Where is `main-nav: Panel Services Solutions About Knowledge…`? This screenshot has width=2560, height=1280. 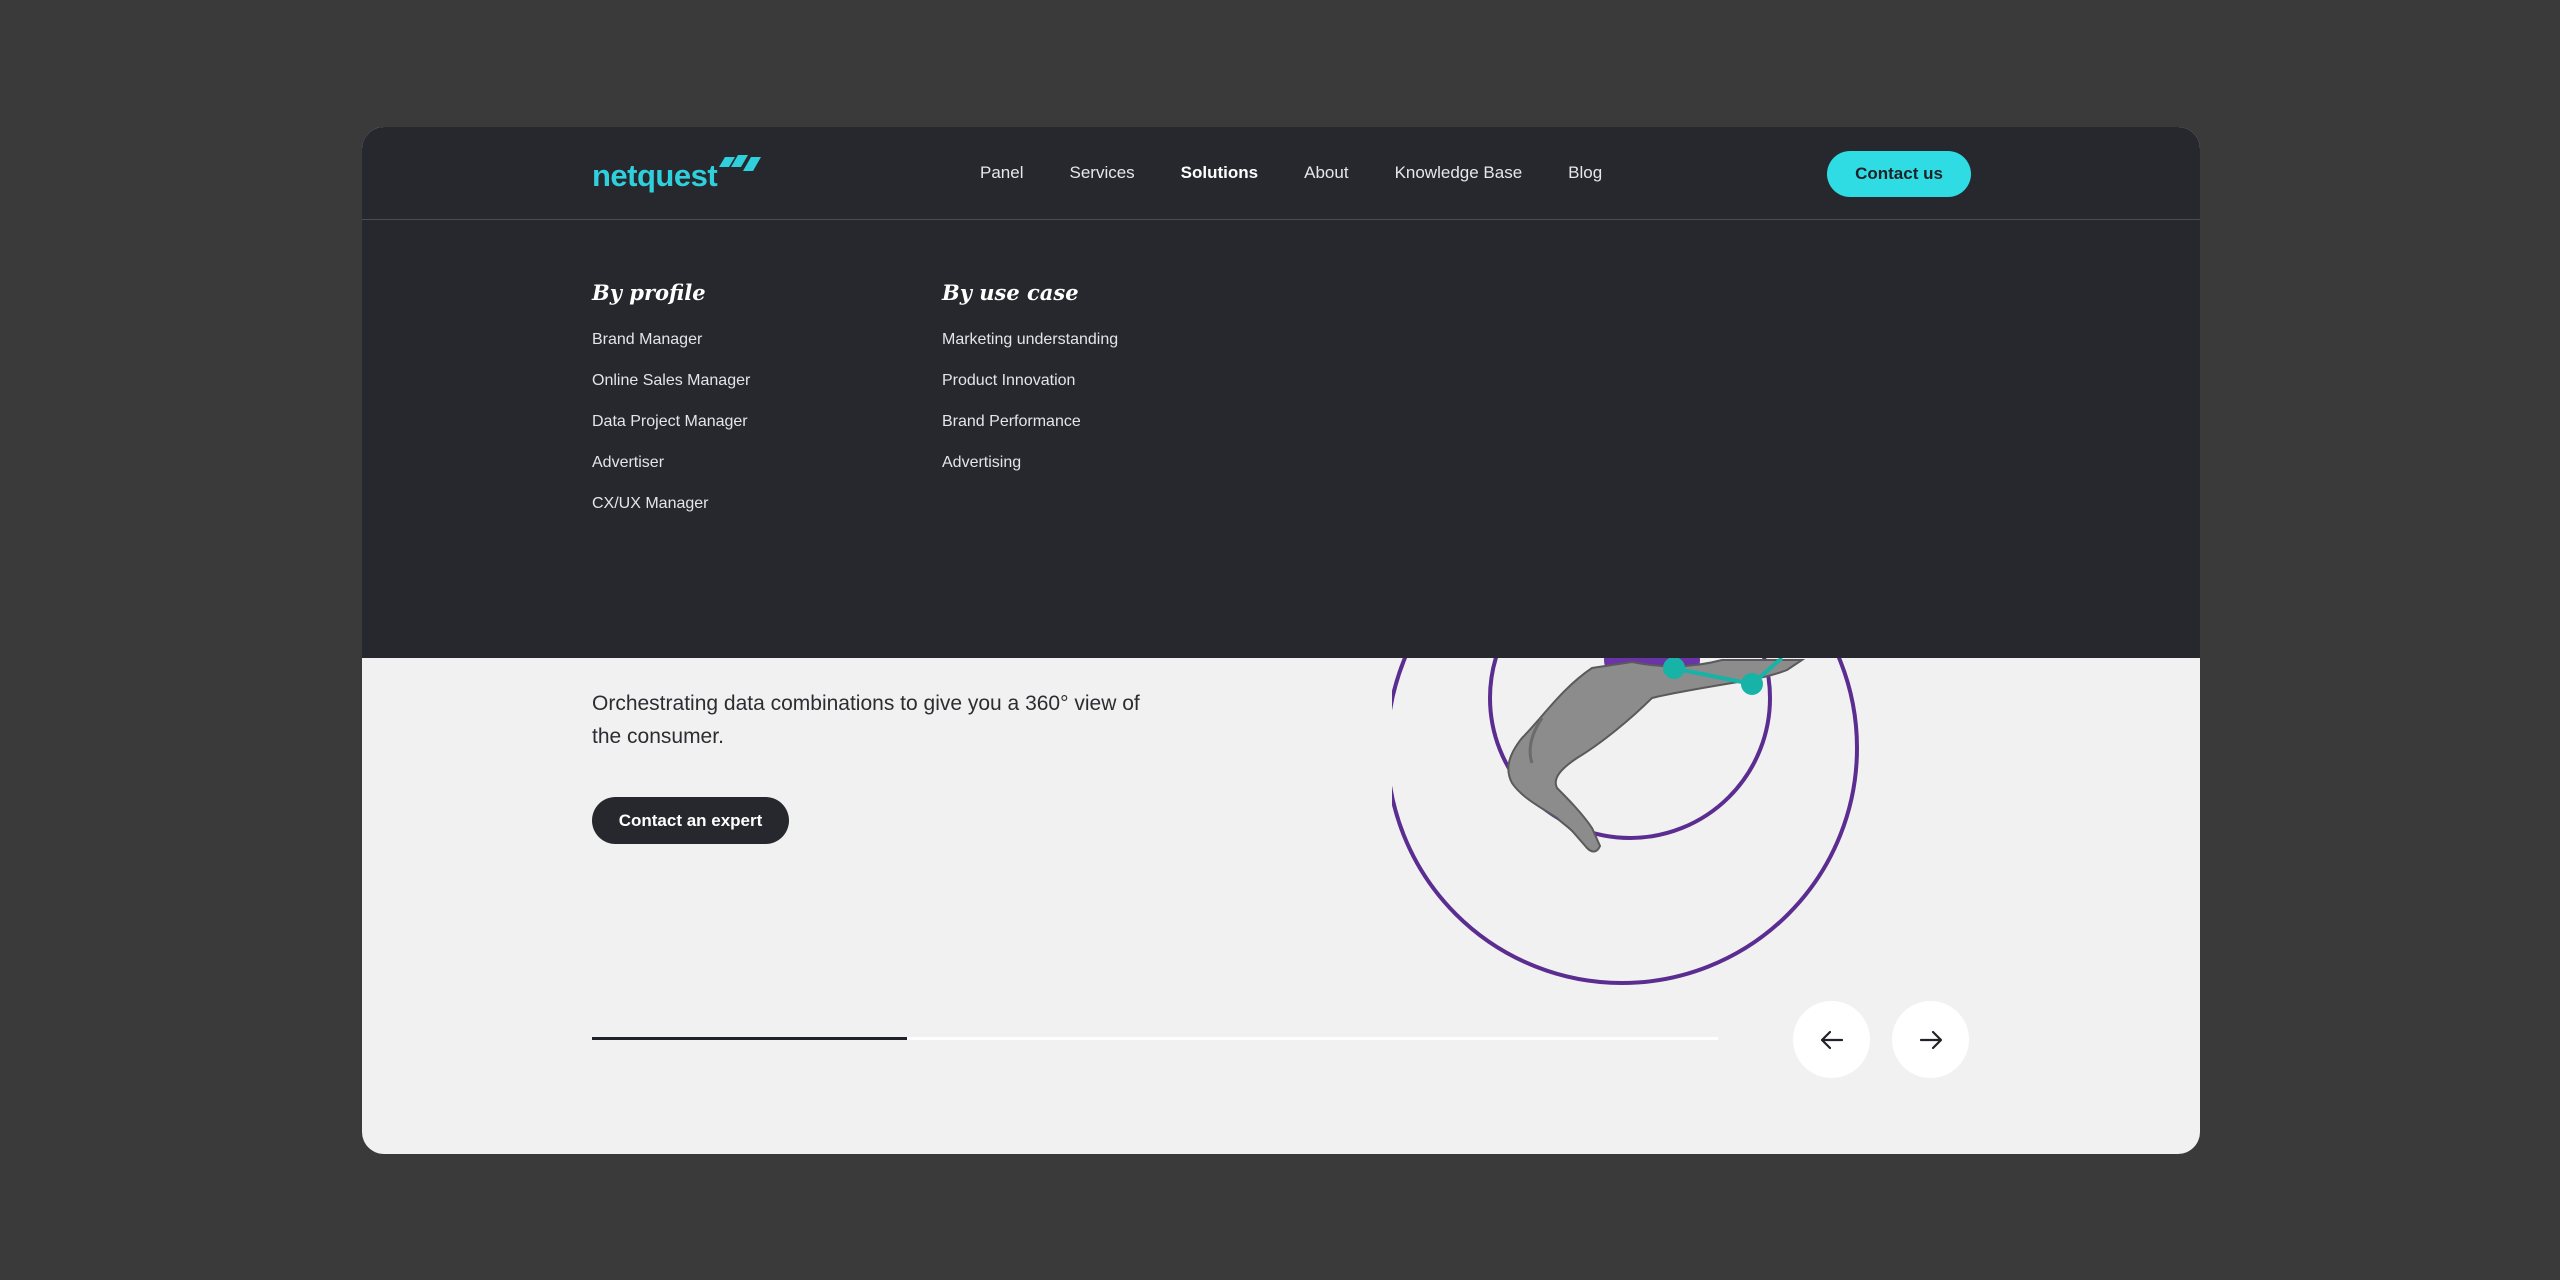 main-nav: Panel Services Solutions About Knowledge… is located at coordinates (1291, 173).